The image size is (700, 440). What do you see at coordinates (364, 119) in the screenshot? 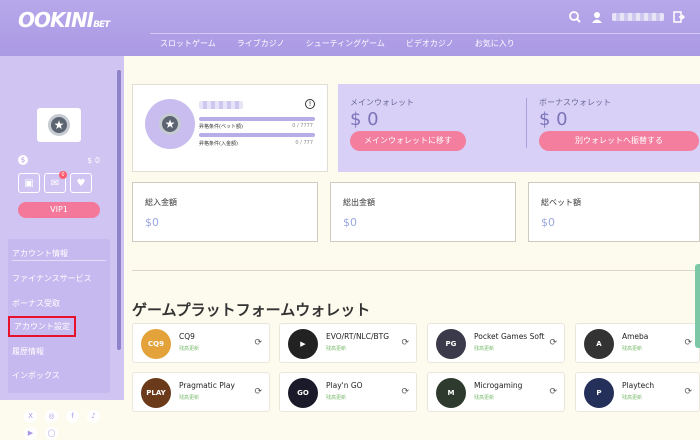
I see `main-wallet-value: $ 0` at bounding box center [364, 119].